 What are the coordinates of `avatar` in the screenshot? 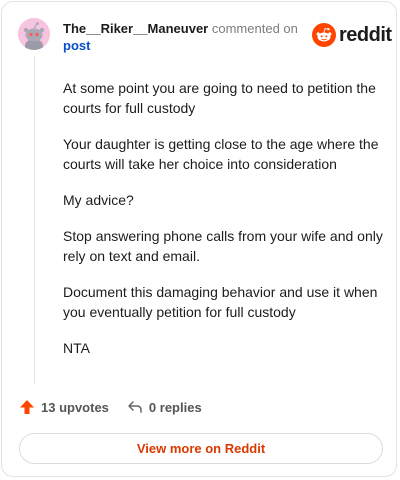 It's located at (34, 34).